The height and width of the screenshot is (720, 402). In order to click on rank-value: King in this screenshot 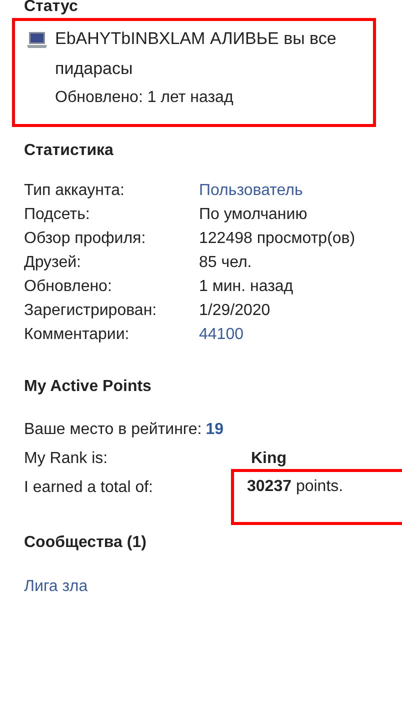, I will do `click(269, 459)`.